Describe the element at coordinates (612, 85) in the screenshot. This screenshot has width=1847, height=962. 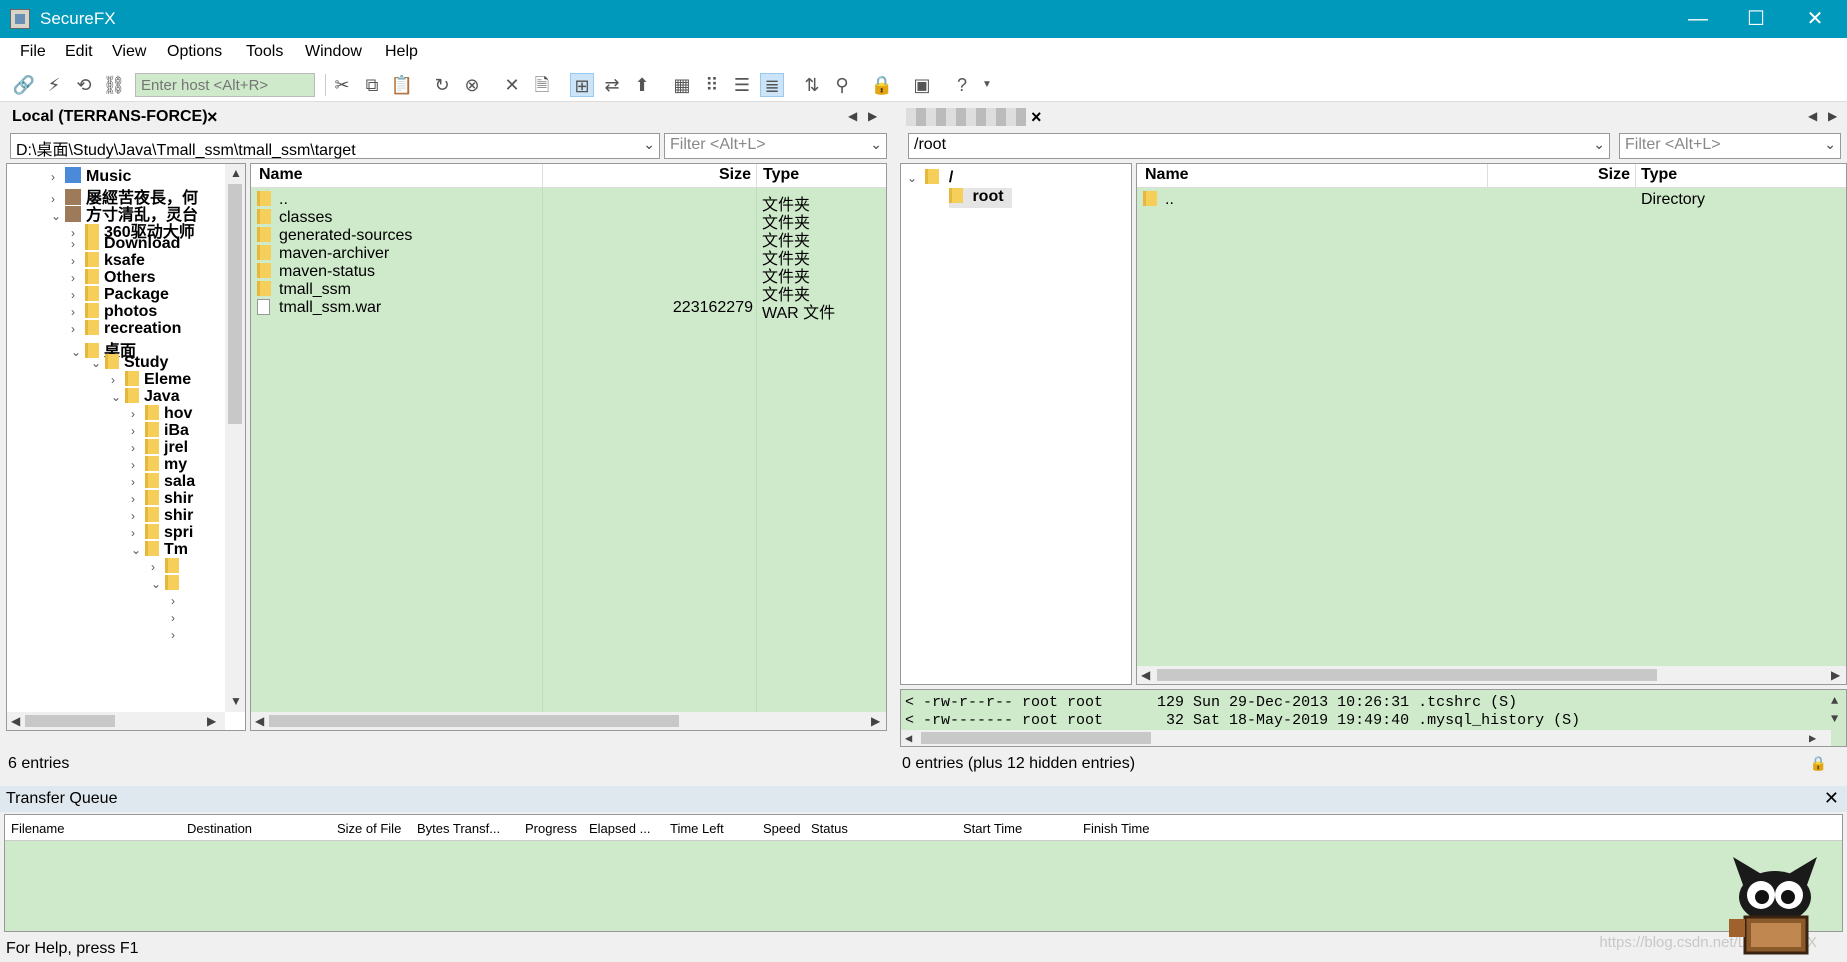
I see `sync-icon: ⇄` at that location.